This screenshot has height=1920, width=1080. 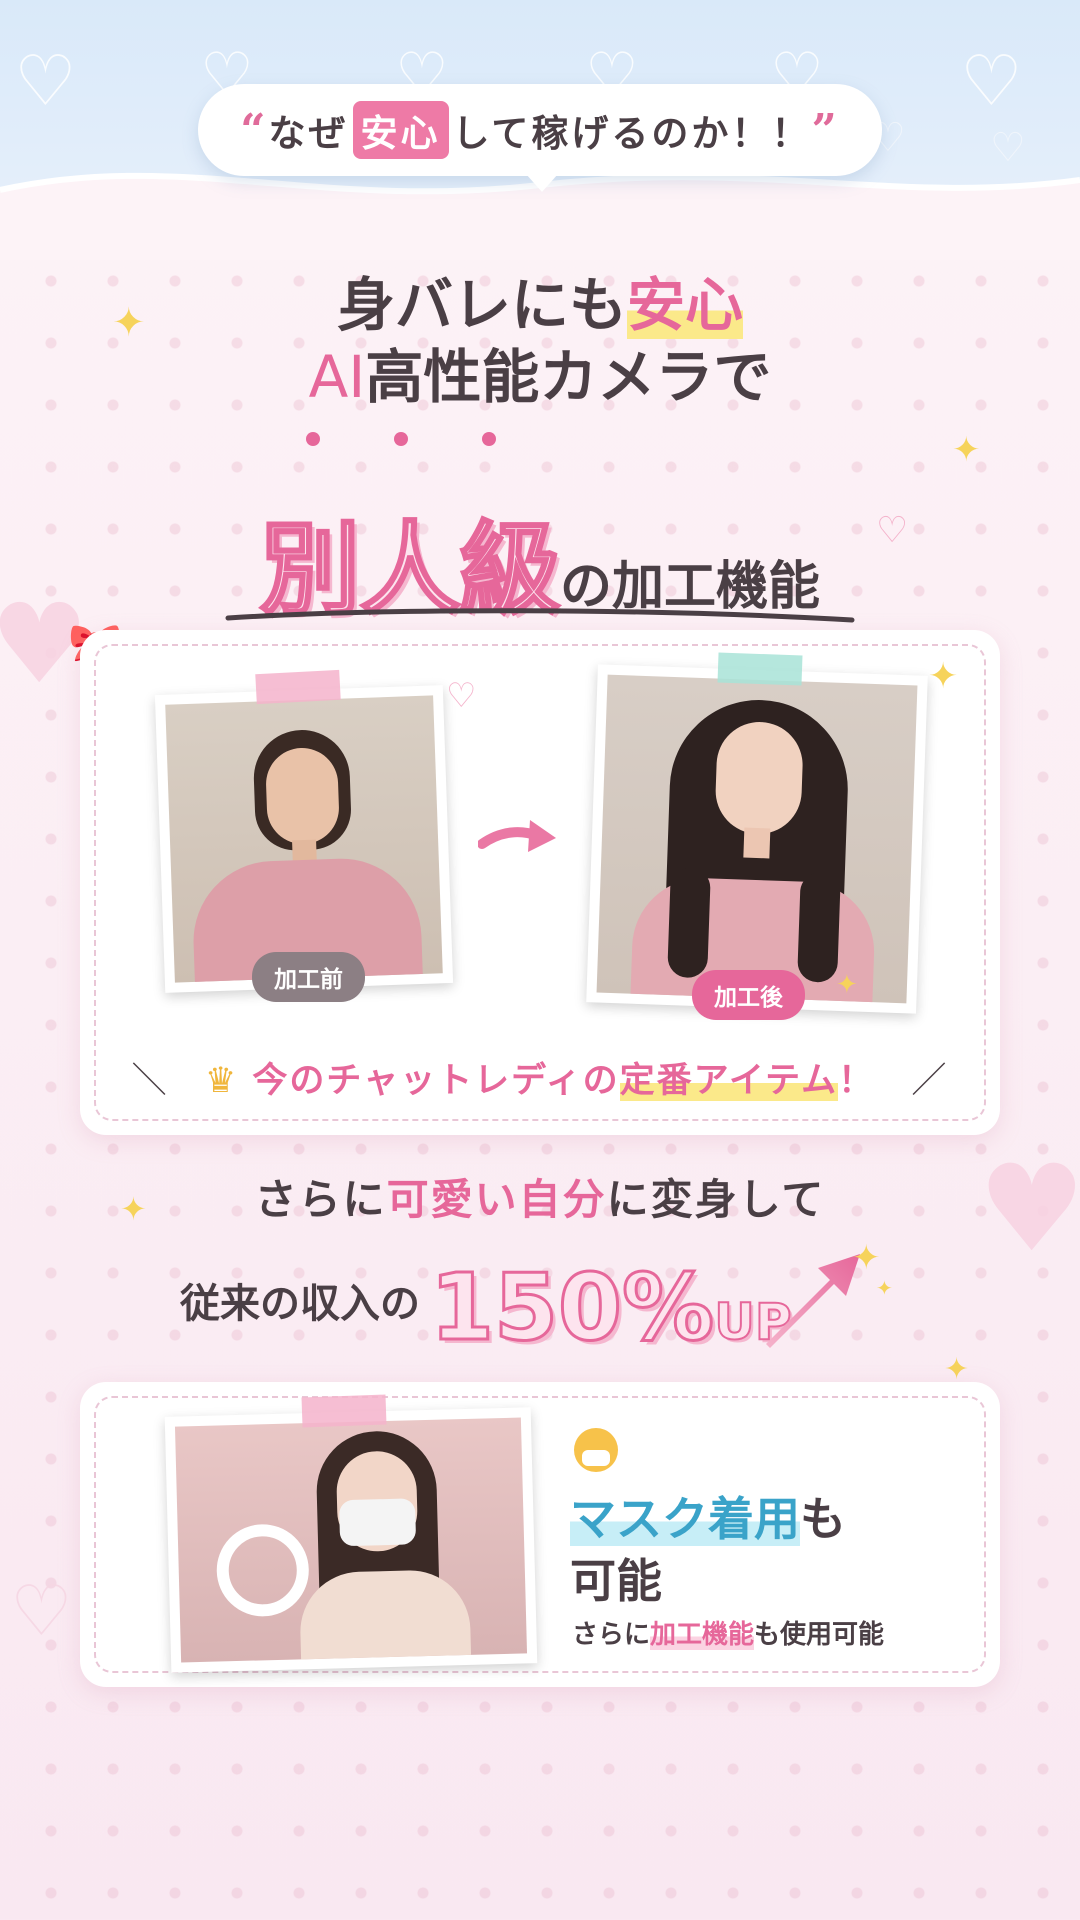 I want to click on header-text-before: なぜ, so click(x=308, y=133).